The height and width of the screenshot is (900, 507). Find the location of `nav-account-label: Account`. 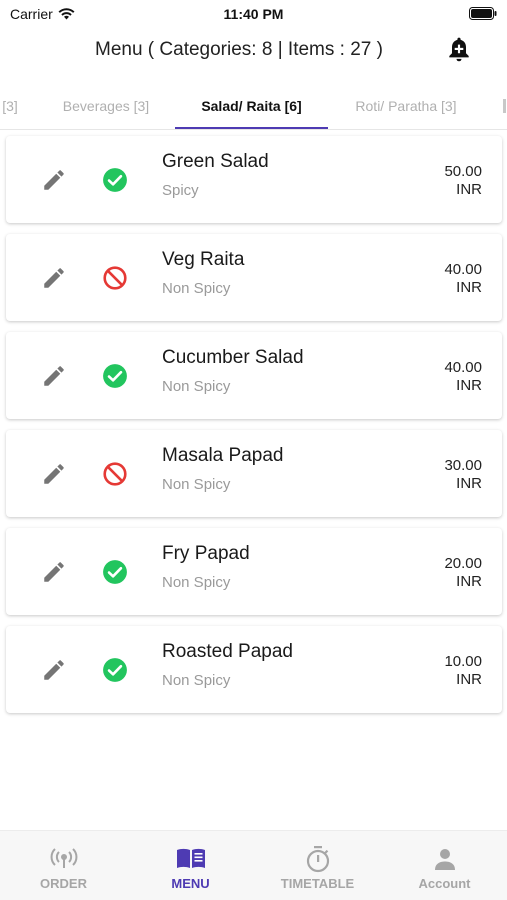

nav-account-label: Account is located at coordinates (444, 883).